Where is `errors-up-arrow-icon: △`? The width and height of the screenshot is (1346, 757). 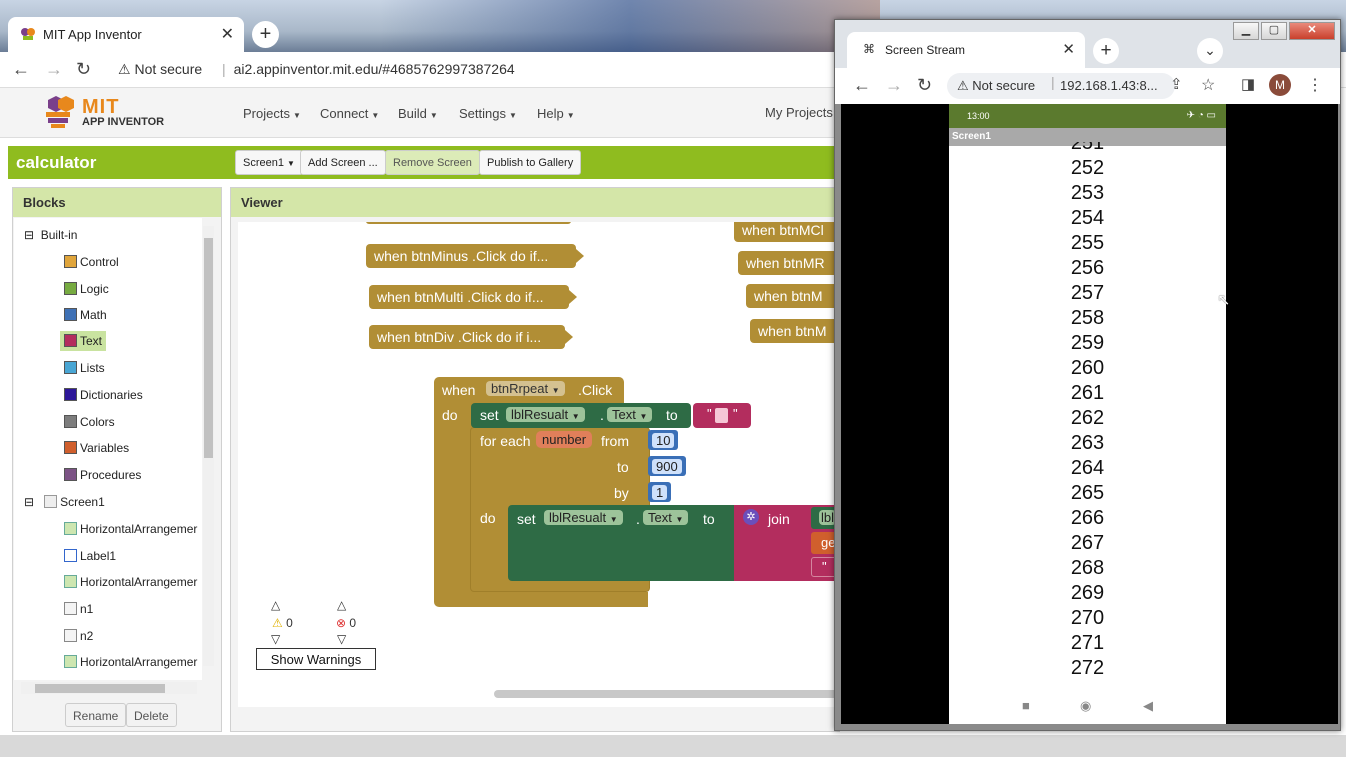 errors-up-arrow-icon: △ is located at coordinates (341, 605).